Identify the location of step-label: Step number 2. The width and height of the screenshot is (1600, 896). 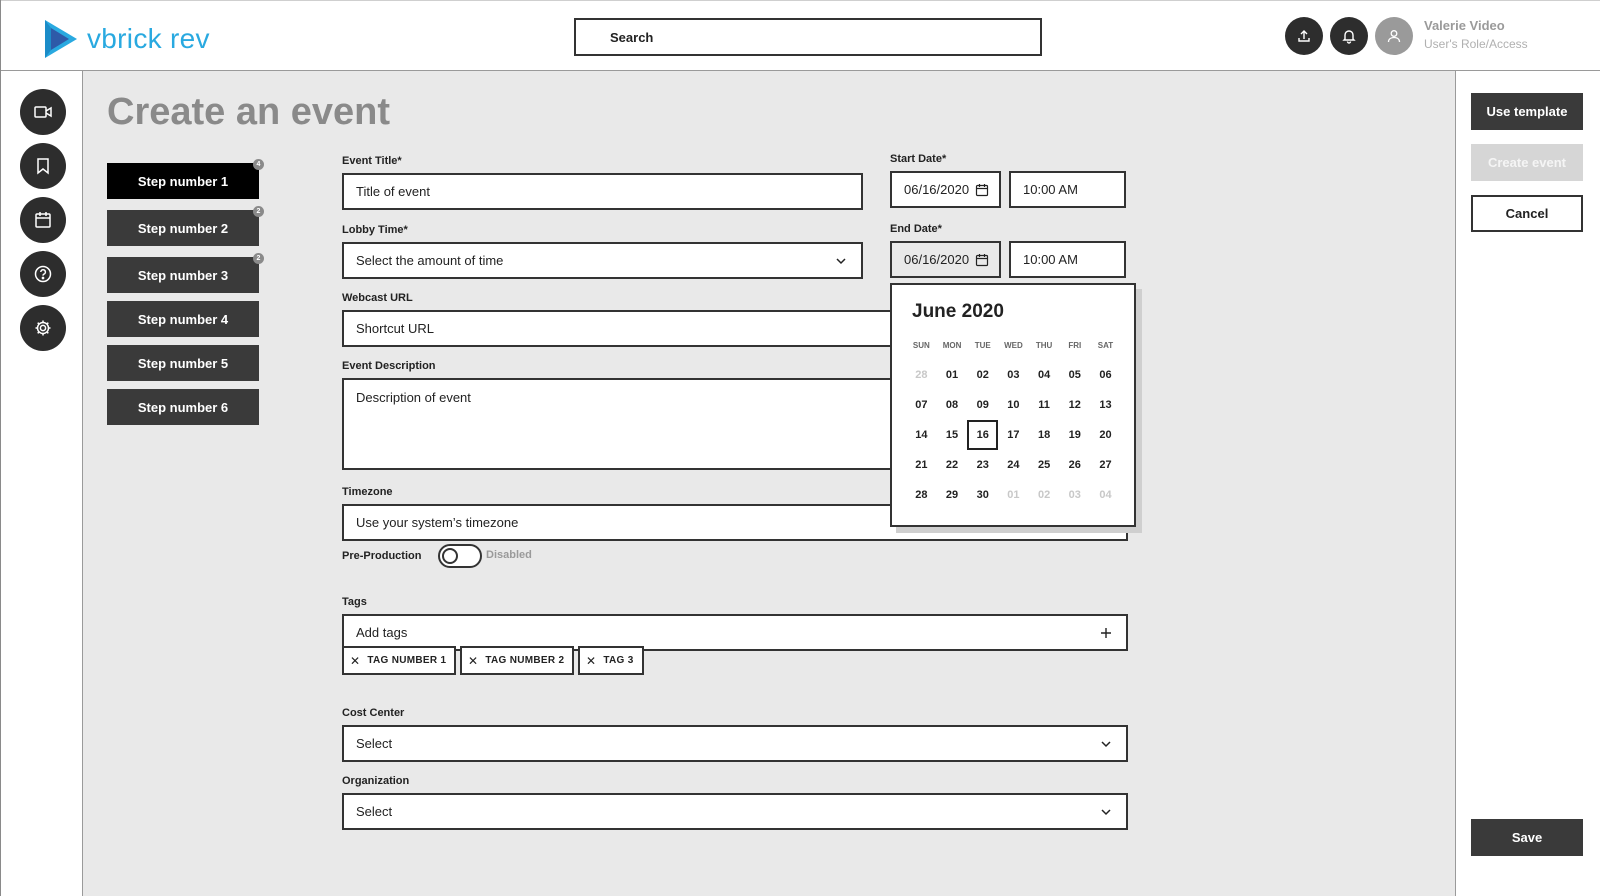
(183, 228).